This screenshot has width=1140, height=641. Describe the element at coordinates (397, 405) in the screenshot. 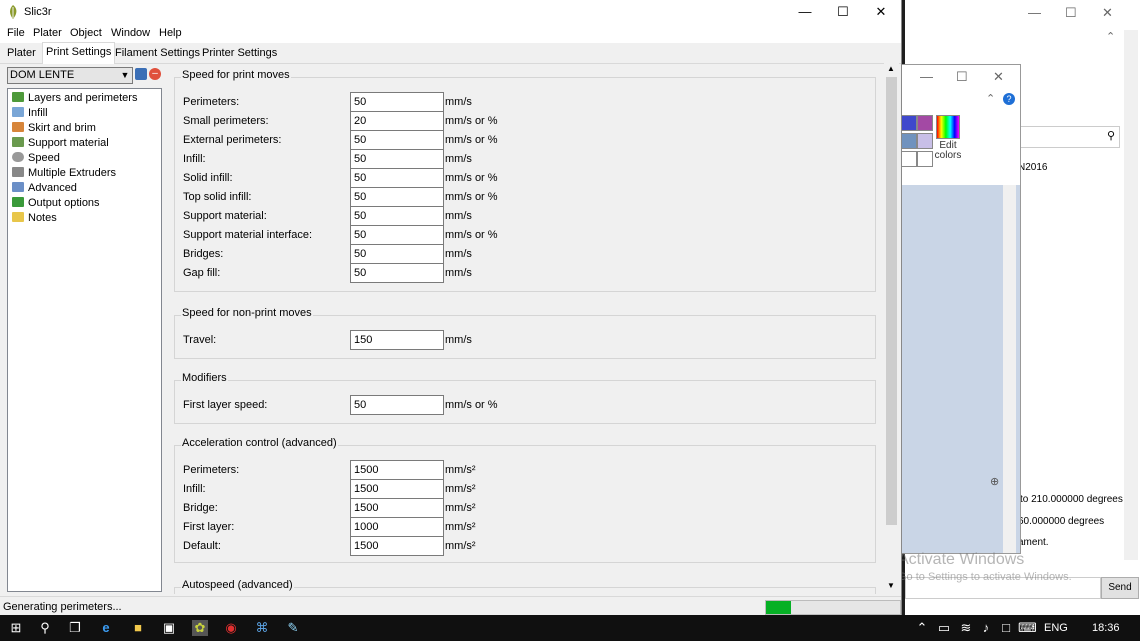

I see `first-layer-speed-input: 50` at that location.